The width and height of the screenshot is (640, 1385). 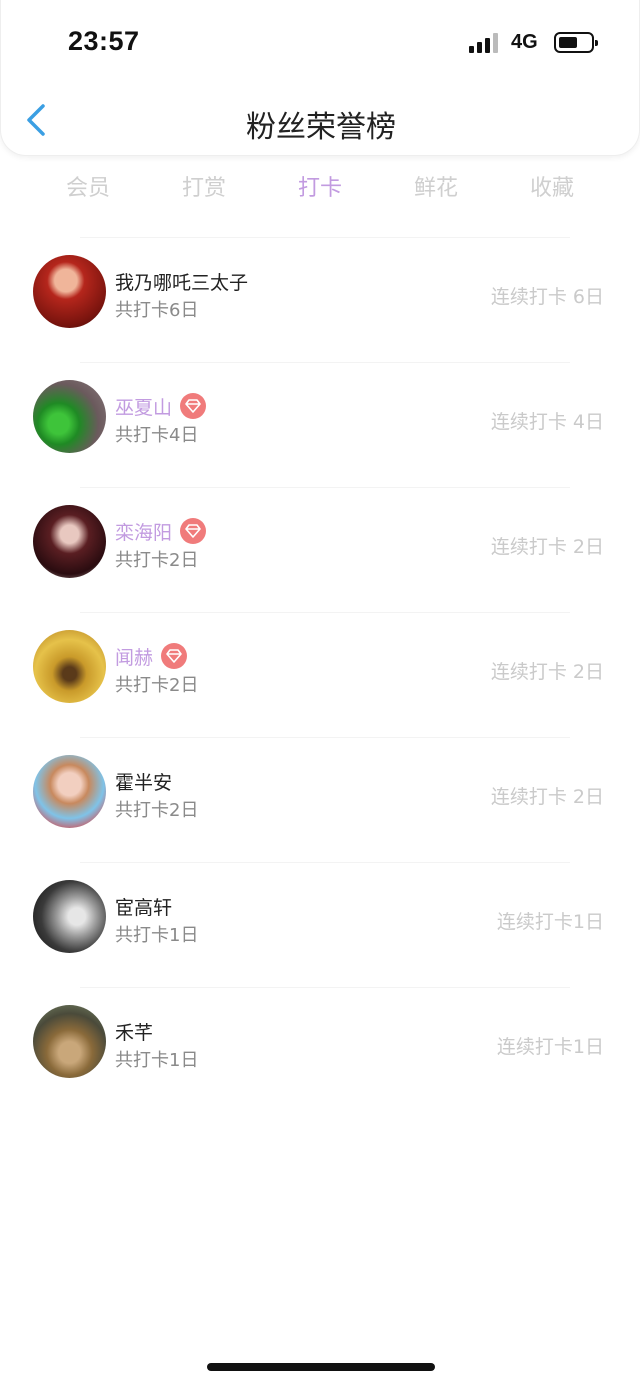 What do you see at coordinates (134, 1032) in the screenshot?
I see `fan-name: 禾芊` at bounding box center [134, 1032].